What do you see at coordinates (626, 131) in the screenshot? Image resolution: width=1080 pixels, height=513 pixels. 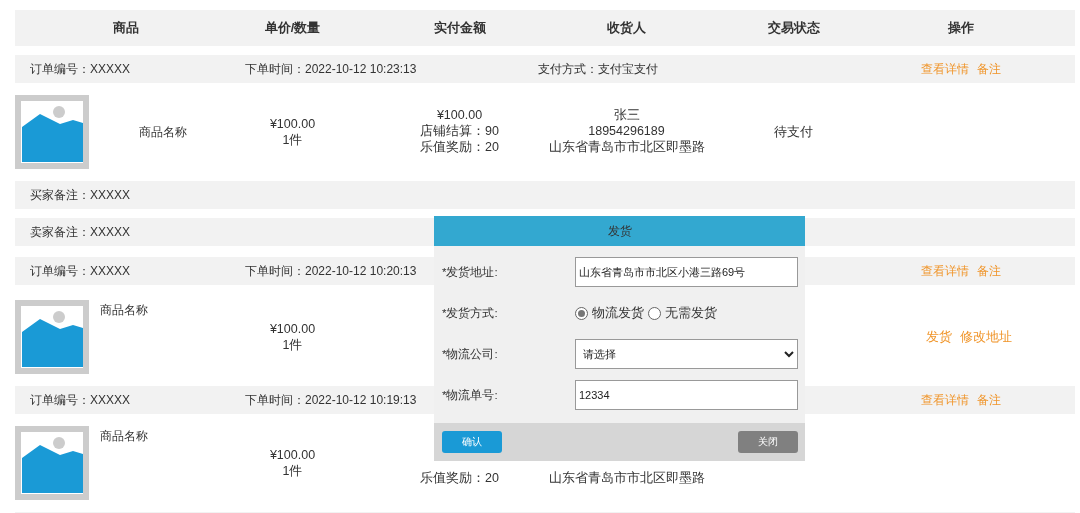 I see `receiver-text: 18954296189` at bounding box center [626, 131].